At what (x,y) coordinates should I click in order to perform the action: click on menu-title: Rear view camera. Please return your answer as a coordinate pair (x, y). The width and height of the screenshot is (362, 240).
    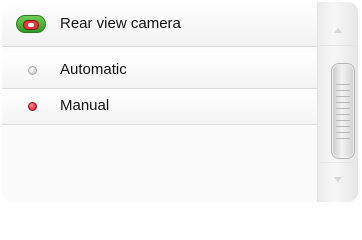
    Looking at the image, I should click on (120, 23).